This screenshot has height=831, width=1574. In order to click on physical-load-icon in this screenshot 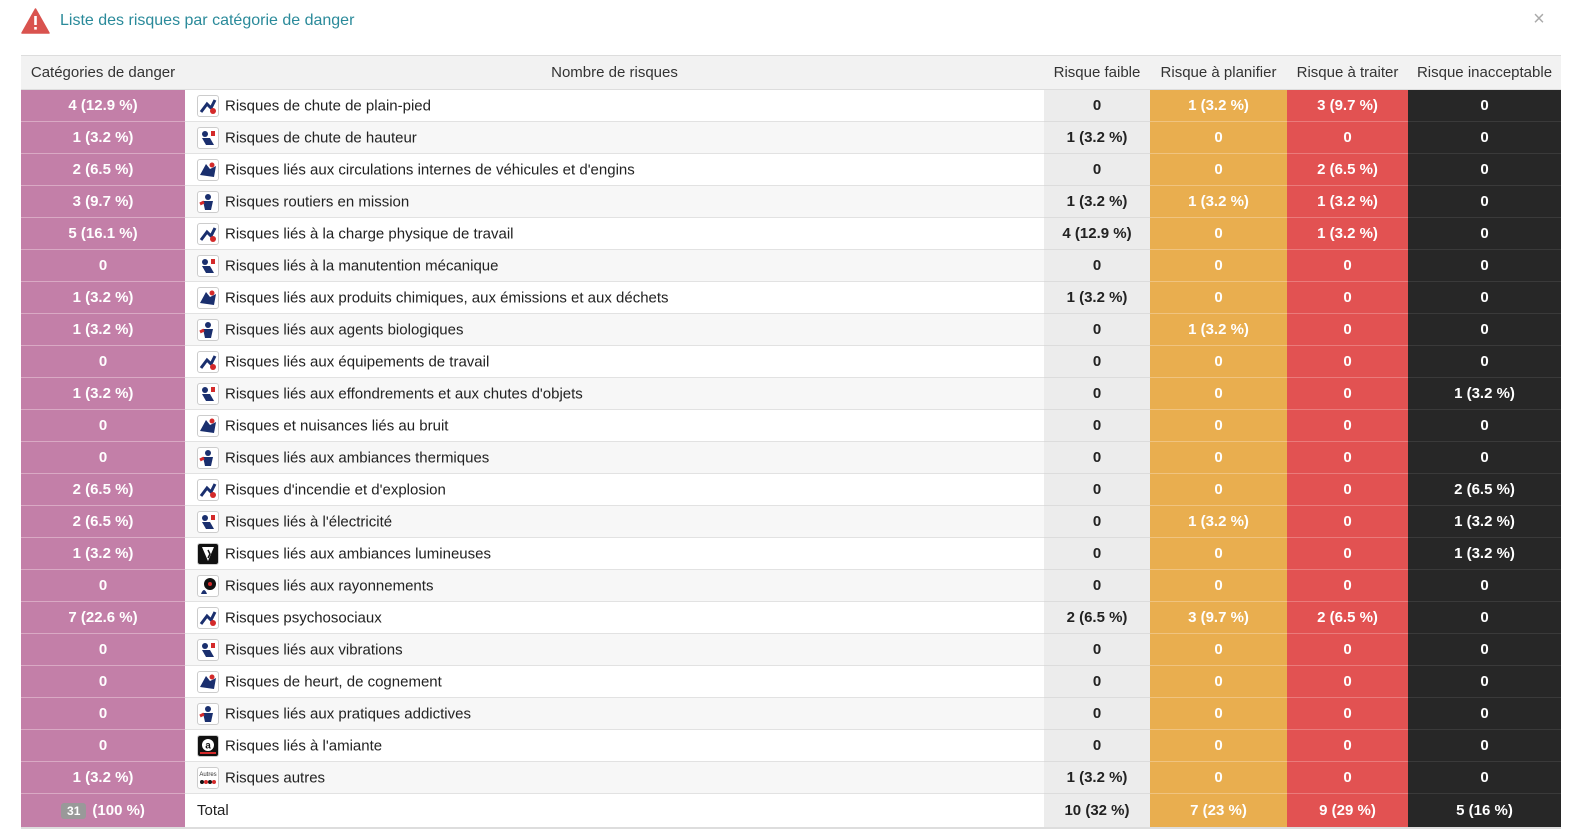, I will do `click(208, 233)`.